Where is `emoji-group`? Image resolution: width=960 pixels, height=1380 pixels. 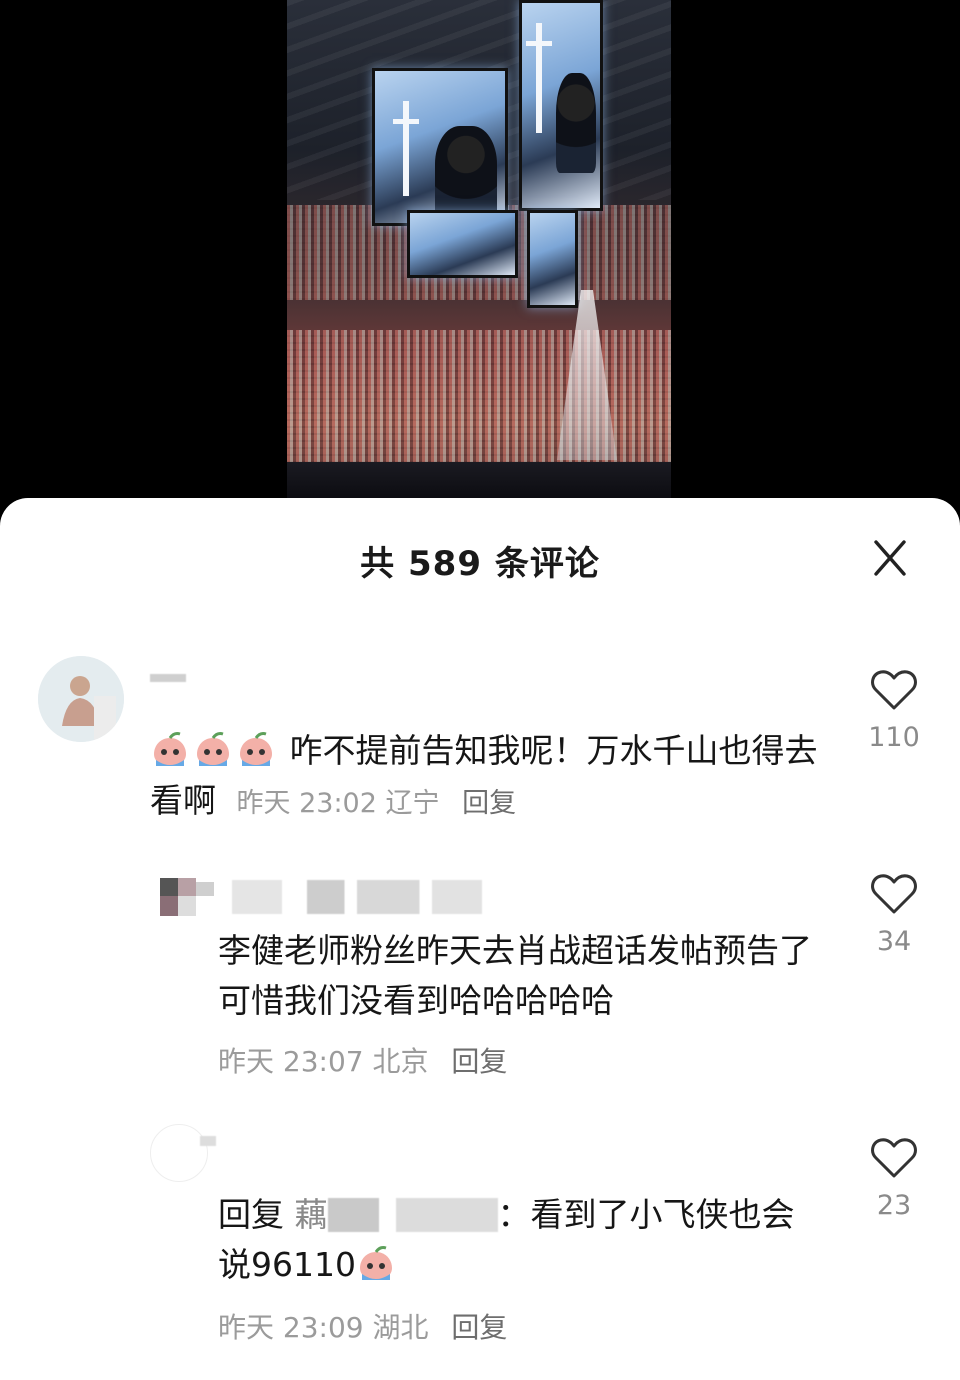 emoji-group is located at coordinates (220, 750).